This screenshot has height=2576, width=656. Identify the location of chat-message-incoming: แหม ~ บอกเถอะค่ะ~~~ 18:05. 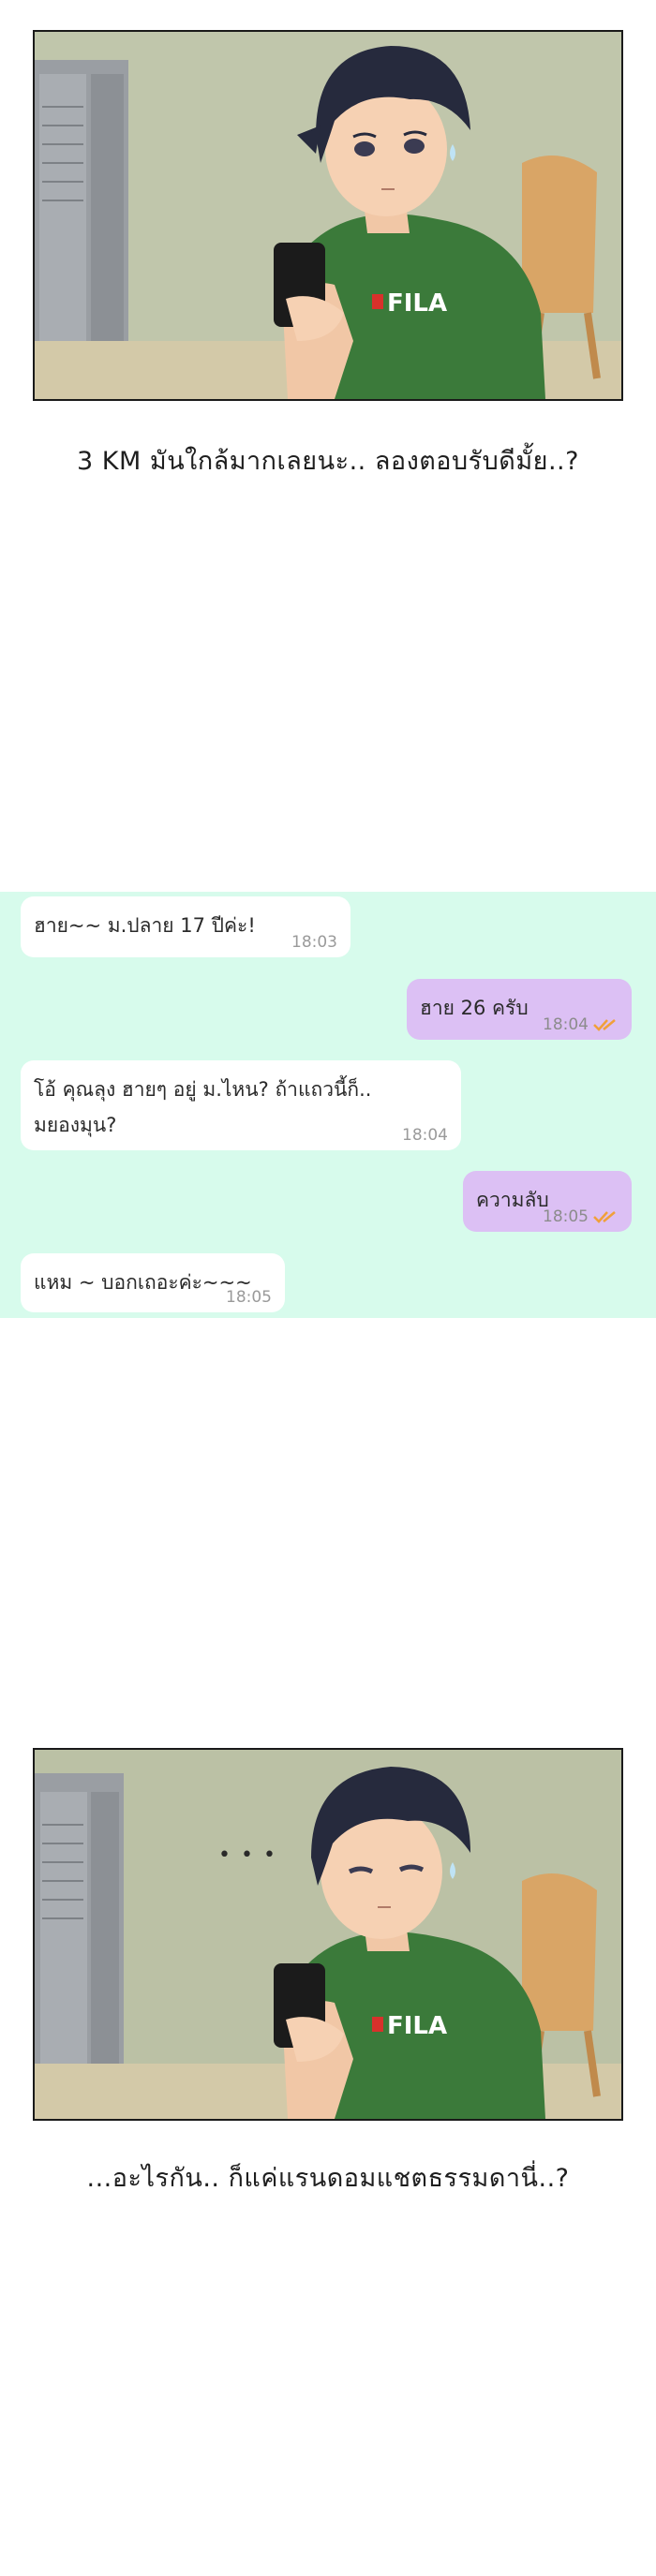
(153, 1282).